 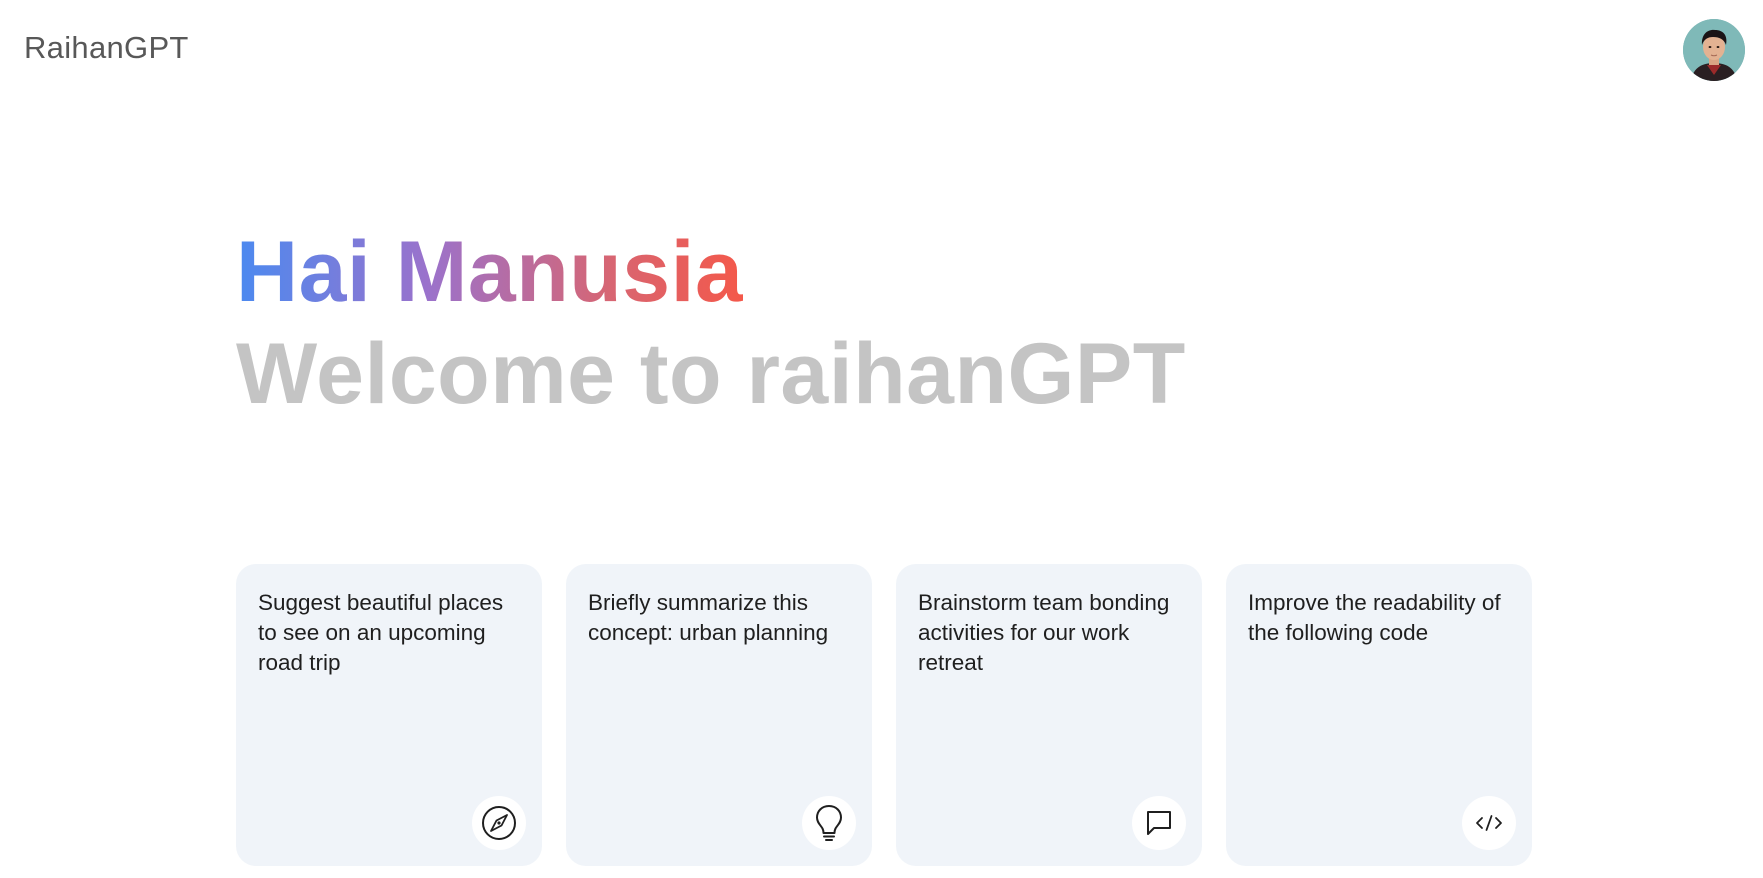 What do you see at coordinates (1714, 50) in the screenshot?
I see `user-avatar` at bounding box center [1714, 50].